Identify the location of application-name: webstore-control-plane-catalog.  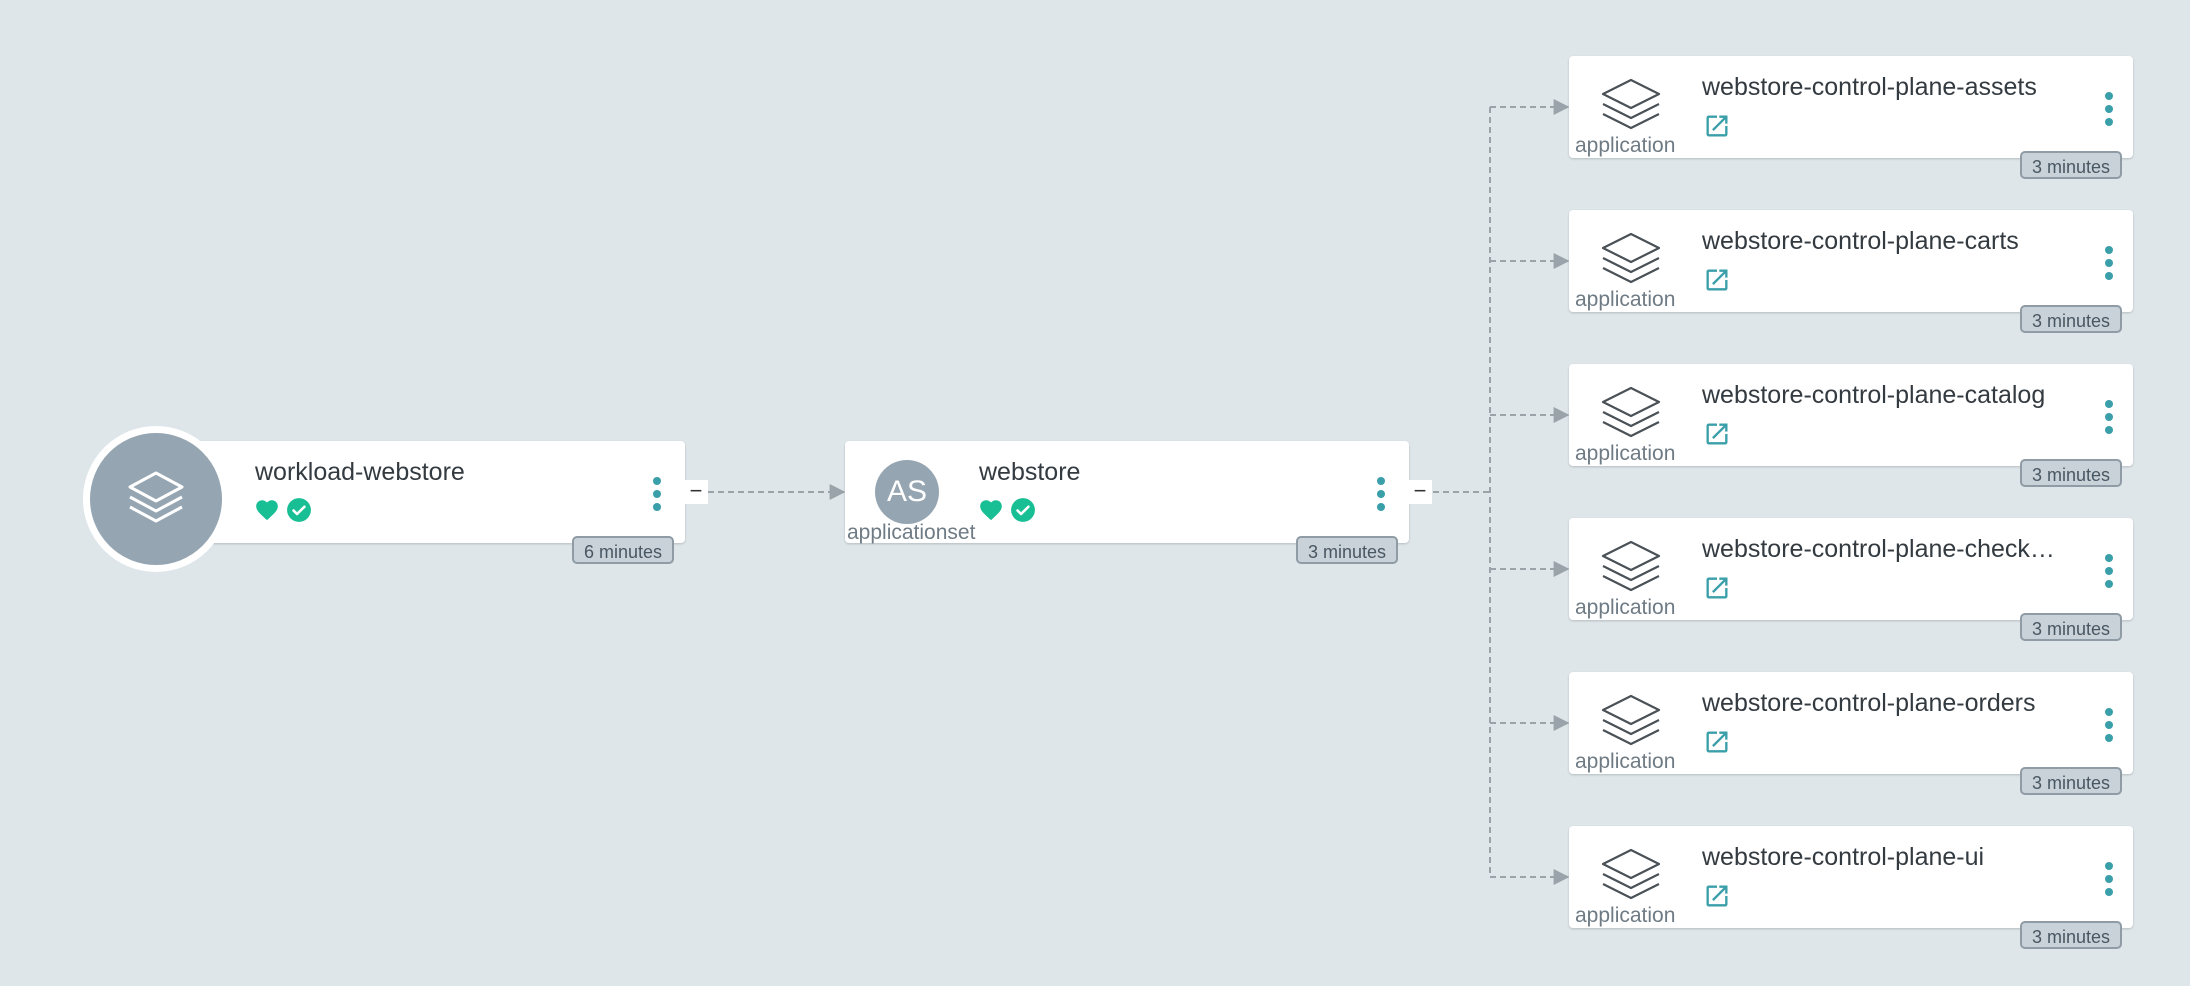
(1887, 395).